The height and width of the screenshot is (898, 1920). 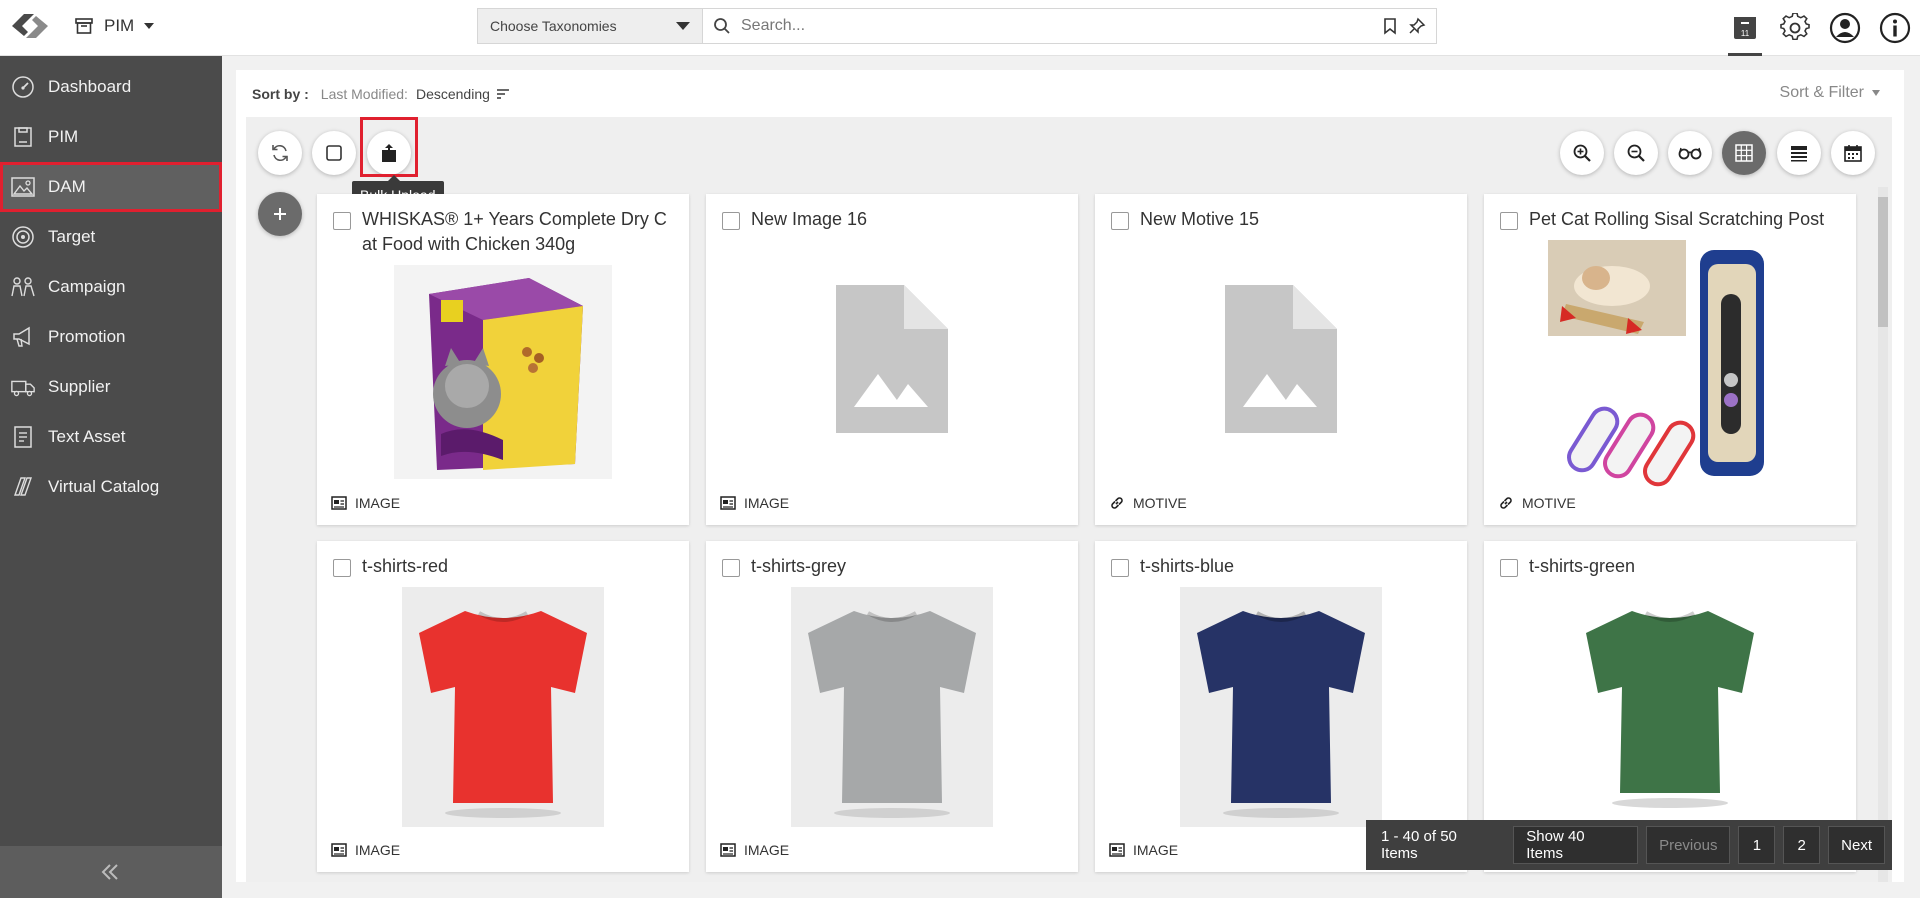 I want to click on bookmark-icon, so click(x=1390, y=26).